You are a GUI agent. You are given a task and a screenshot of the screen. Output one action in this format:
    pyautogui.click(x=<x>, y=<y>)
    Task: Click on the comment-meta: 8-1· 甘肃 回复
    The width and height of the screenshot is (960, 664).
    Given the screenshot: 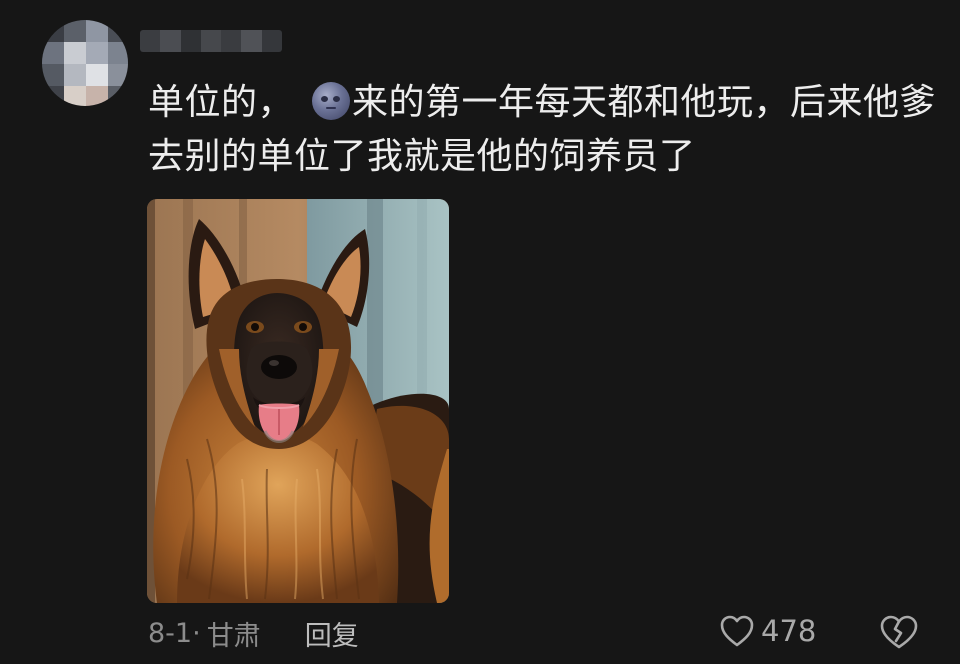 What is the action you would take?
    pyautogui.click(x=253, y=633)
    